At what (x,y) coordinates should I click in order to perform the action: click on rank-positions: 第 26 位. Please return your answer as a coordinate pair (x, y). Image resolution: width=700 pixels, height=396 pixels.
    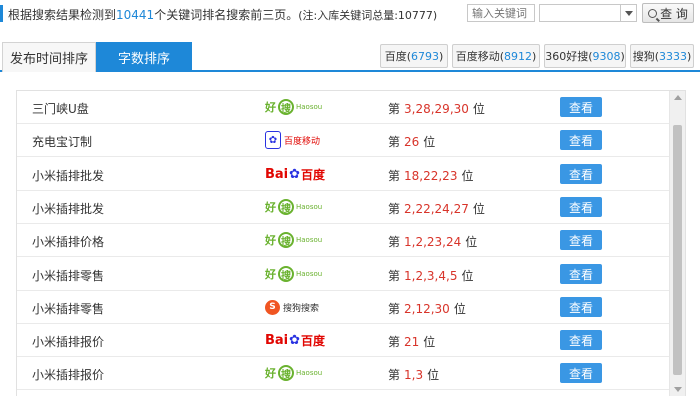
    Looking at the image, I should click on (411, 141).